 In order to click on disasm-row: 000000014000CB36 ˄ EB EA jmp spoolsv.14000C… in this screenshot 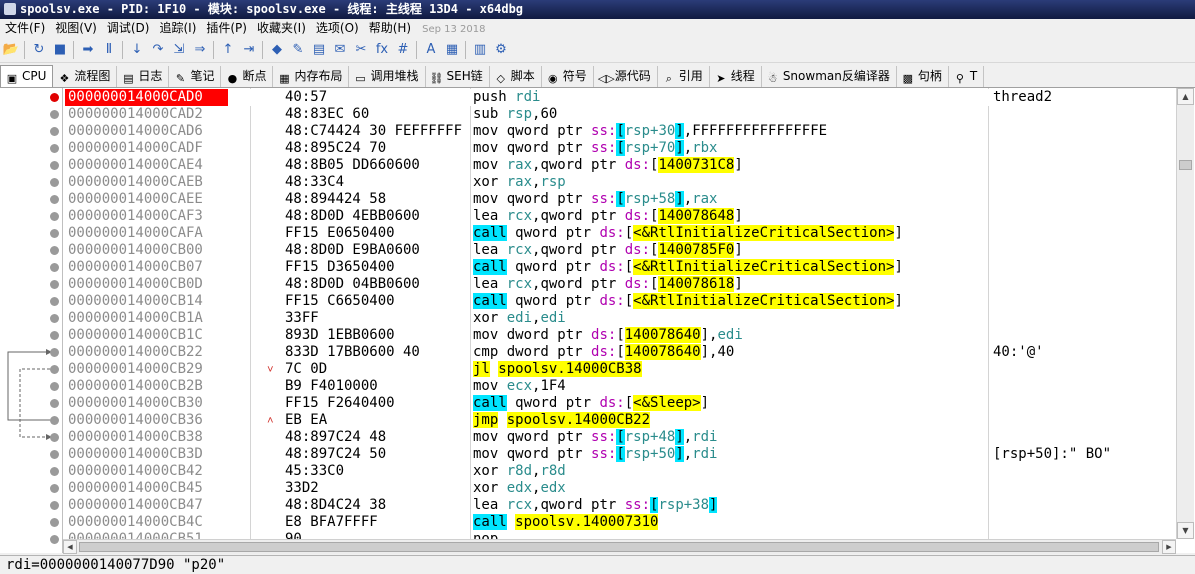, I will do `click(619, 420)`.